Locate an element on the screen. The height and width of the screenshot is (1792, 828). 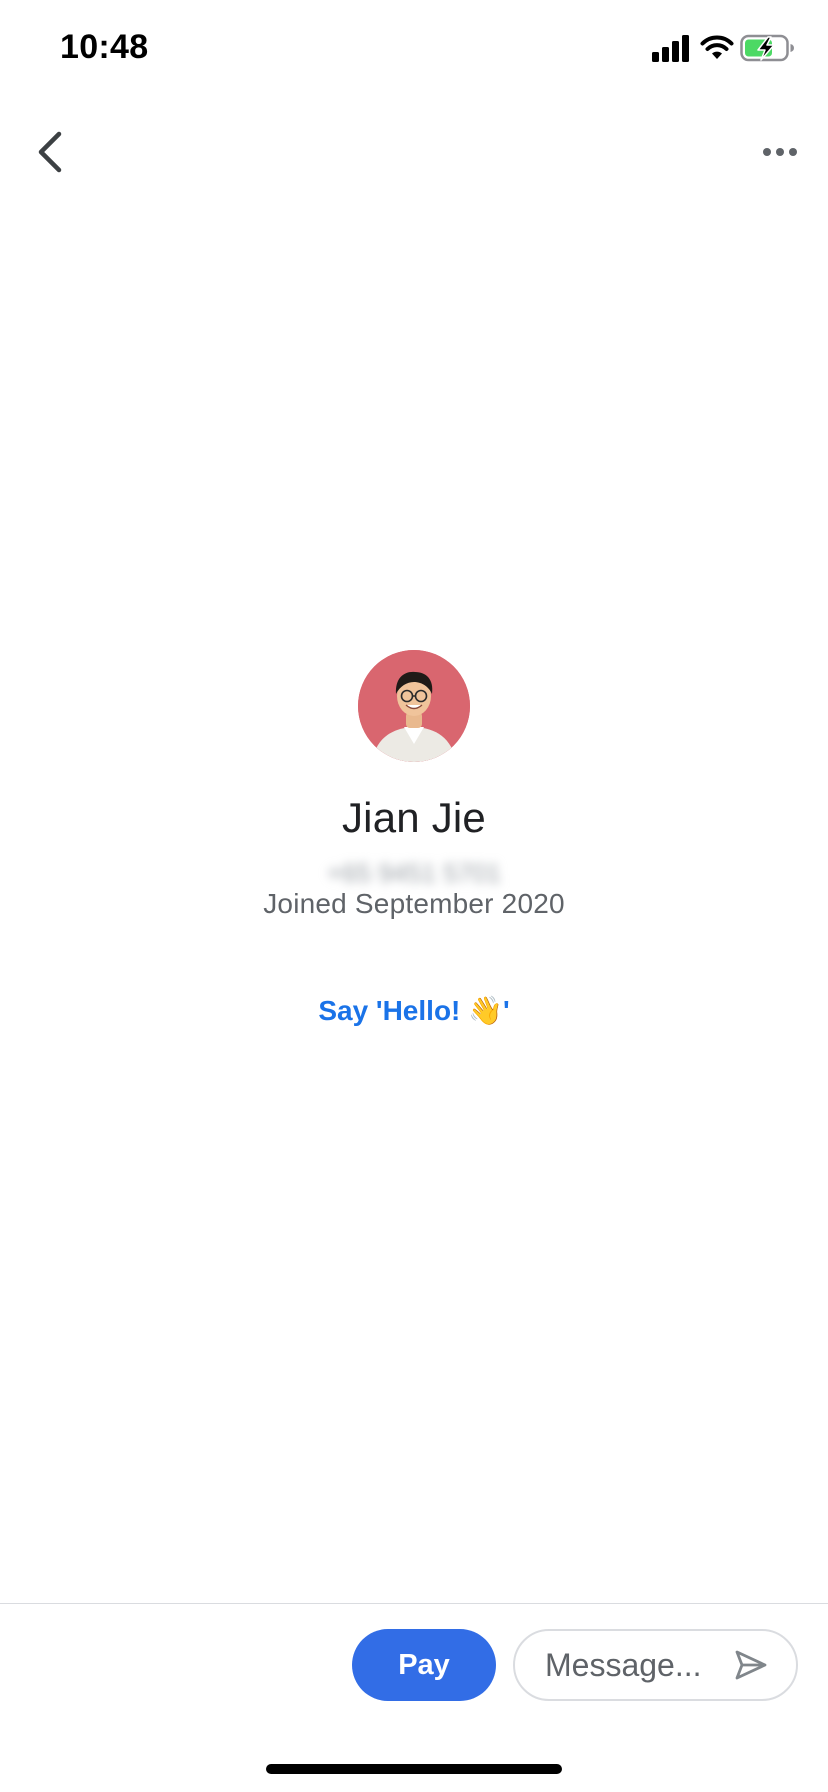
status-bar: 10:48 is located at coordinates (414, 50).